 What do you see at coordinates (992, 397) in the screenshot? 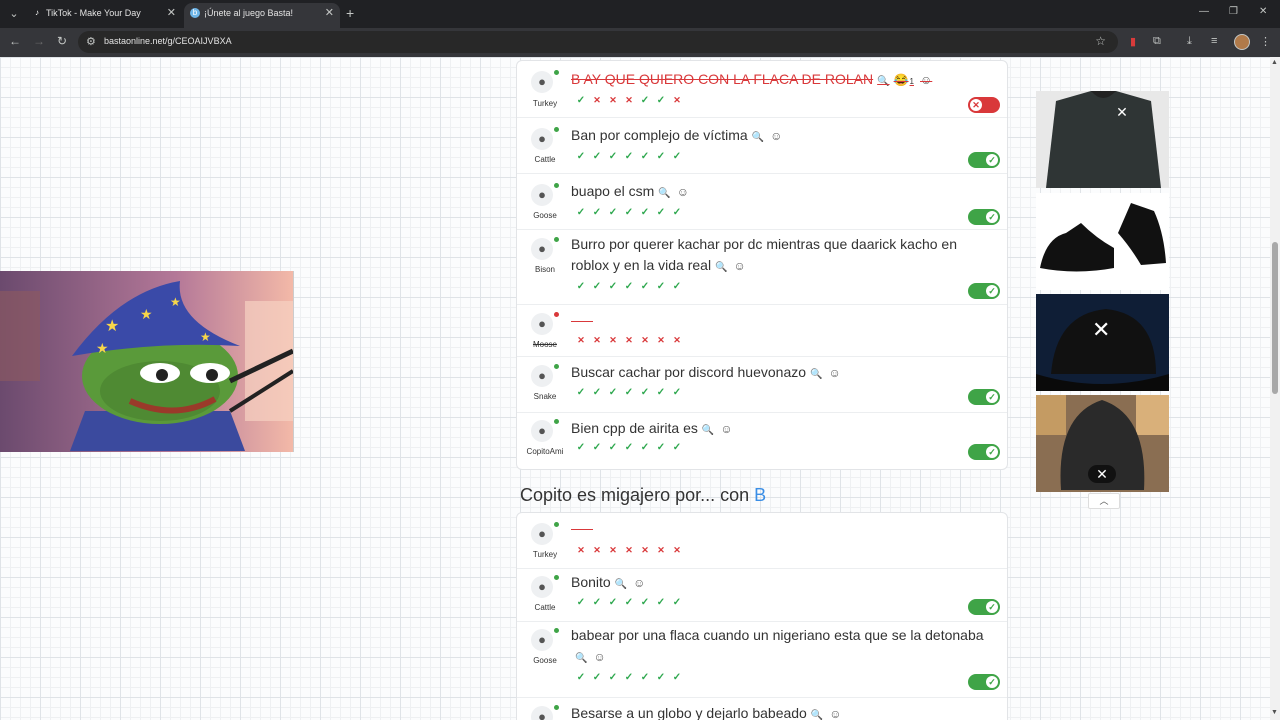
I see `toggle-check-icon: ✓` at bounding box center [992, 397].